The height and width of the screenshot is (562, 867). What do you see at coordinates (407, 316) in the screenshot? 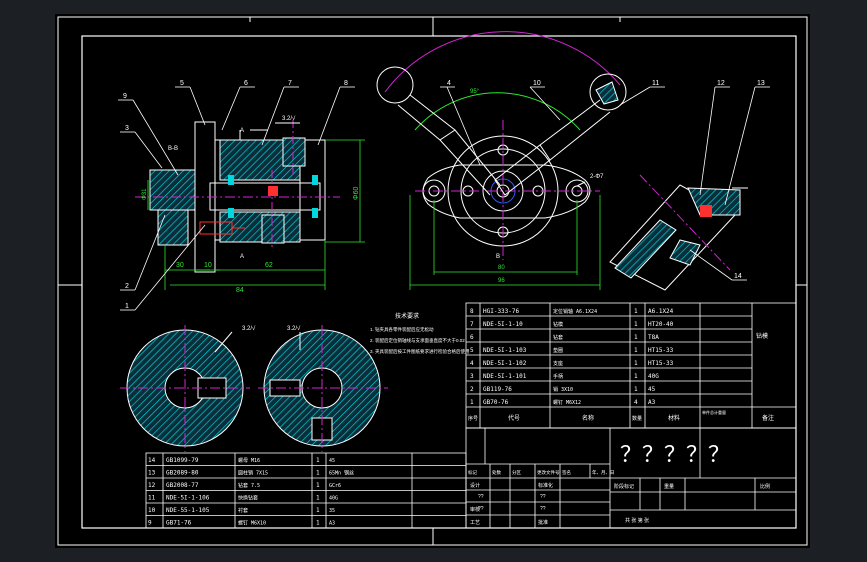
I see `tech-notes-title: 技术要求` at bounding box center [407, 316].